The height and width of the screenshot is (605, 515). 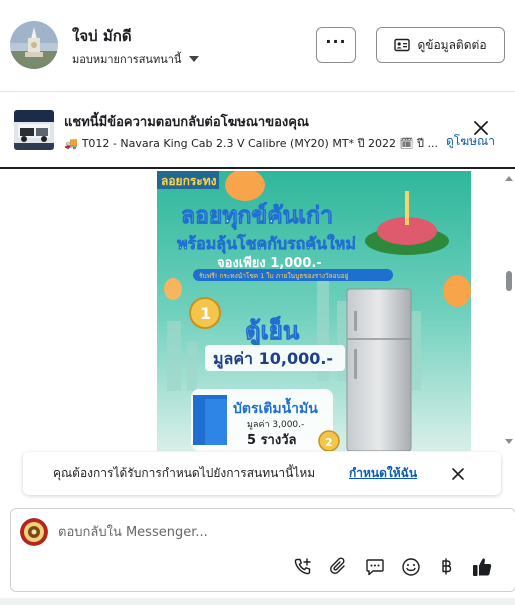 I want to click on like-icon, so click(x=482, y=567).